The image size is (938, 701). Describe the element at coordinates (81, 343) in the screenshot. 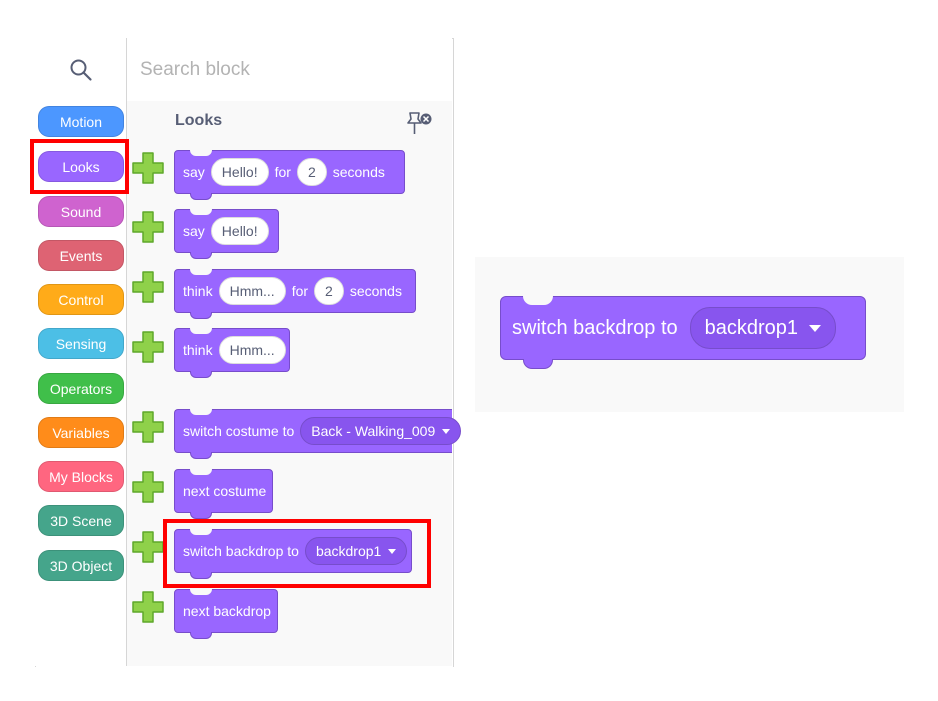

I see `category-sensing: Sensing` at that location.